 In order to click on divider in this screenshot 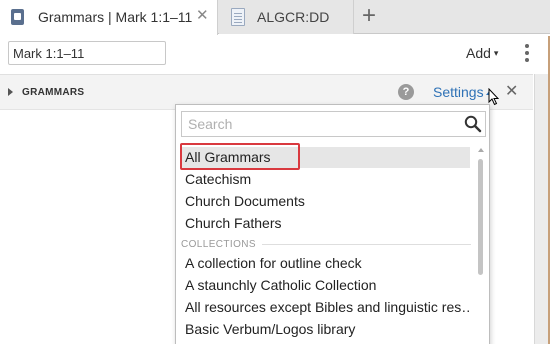, I will do `click(366, 244)`.